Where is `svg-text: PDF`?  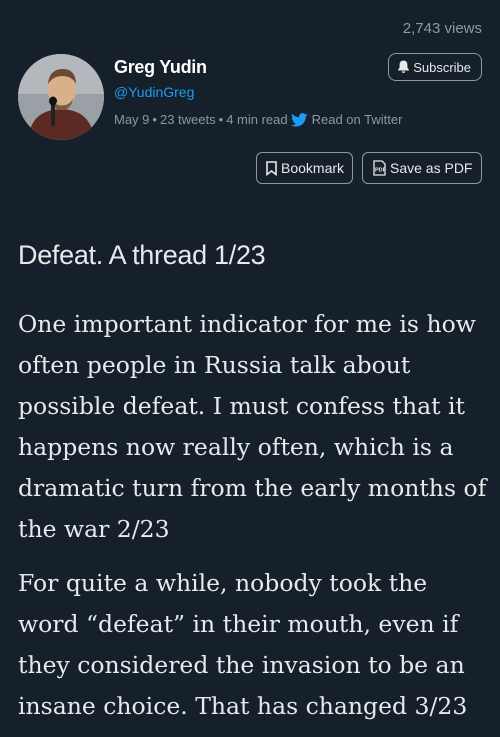
svg-text: PDF is located at coordinates (381, 171).